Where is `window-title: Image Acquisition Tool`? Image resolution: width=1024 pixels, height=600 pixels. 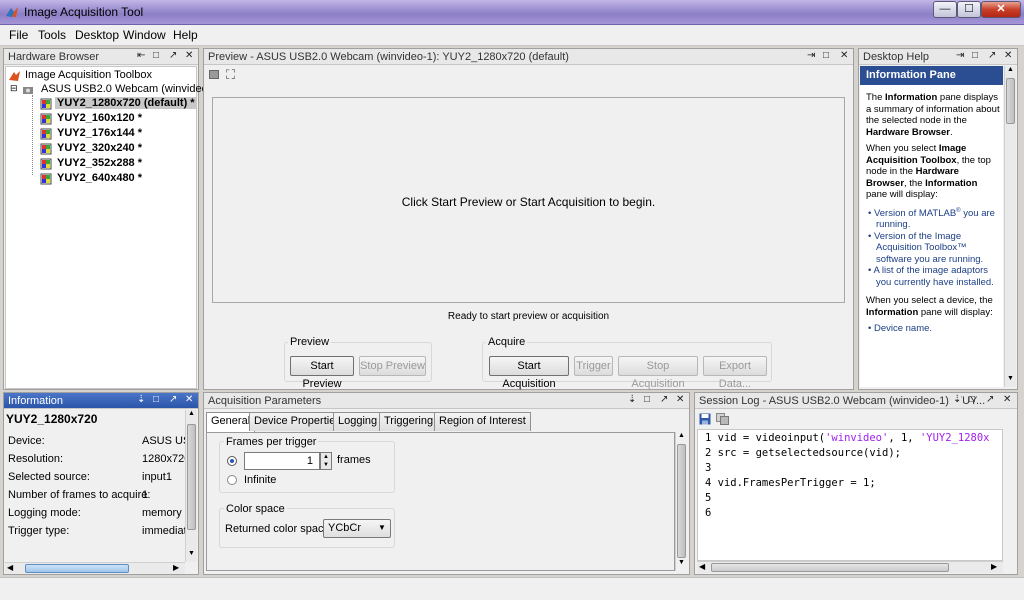 window-title: Image Acquisition Tool is located at coordinates (84, 12).